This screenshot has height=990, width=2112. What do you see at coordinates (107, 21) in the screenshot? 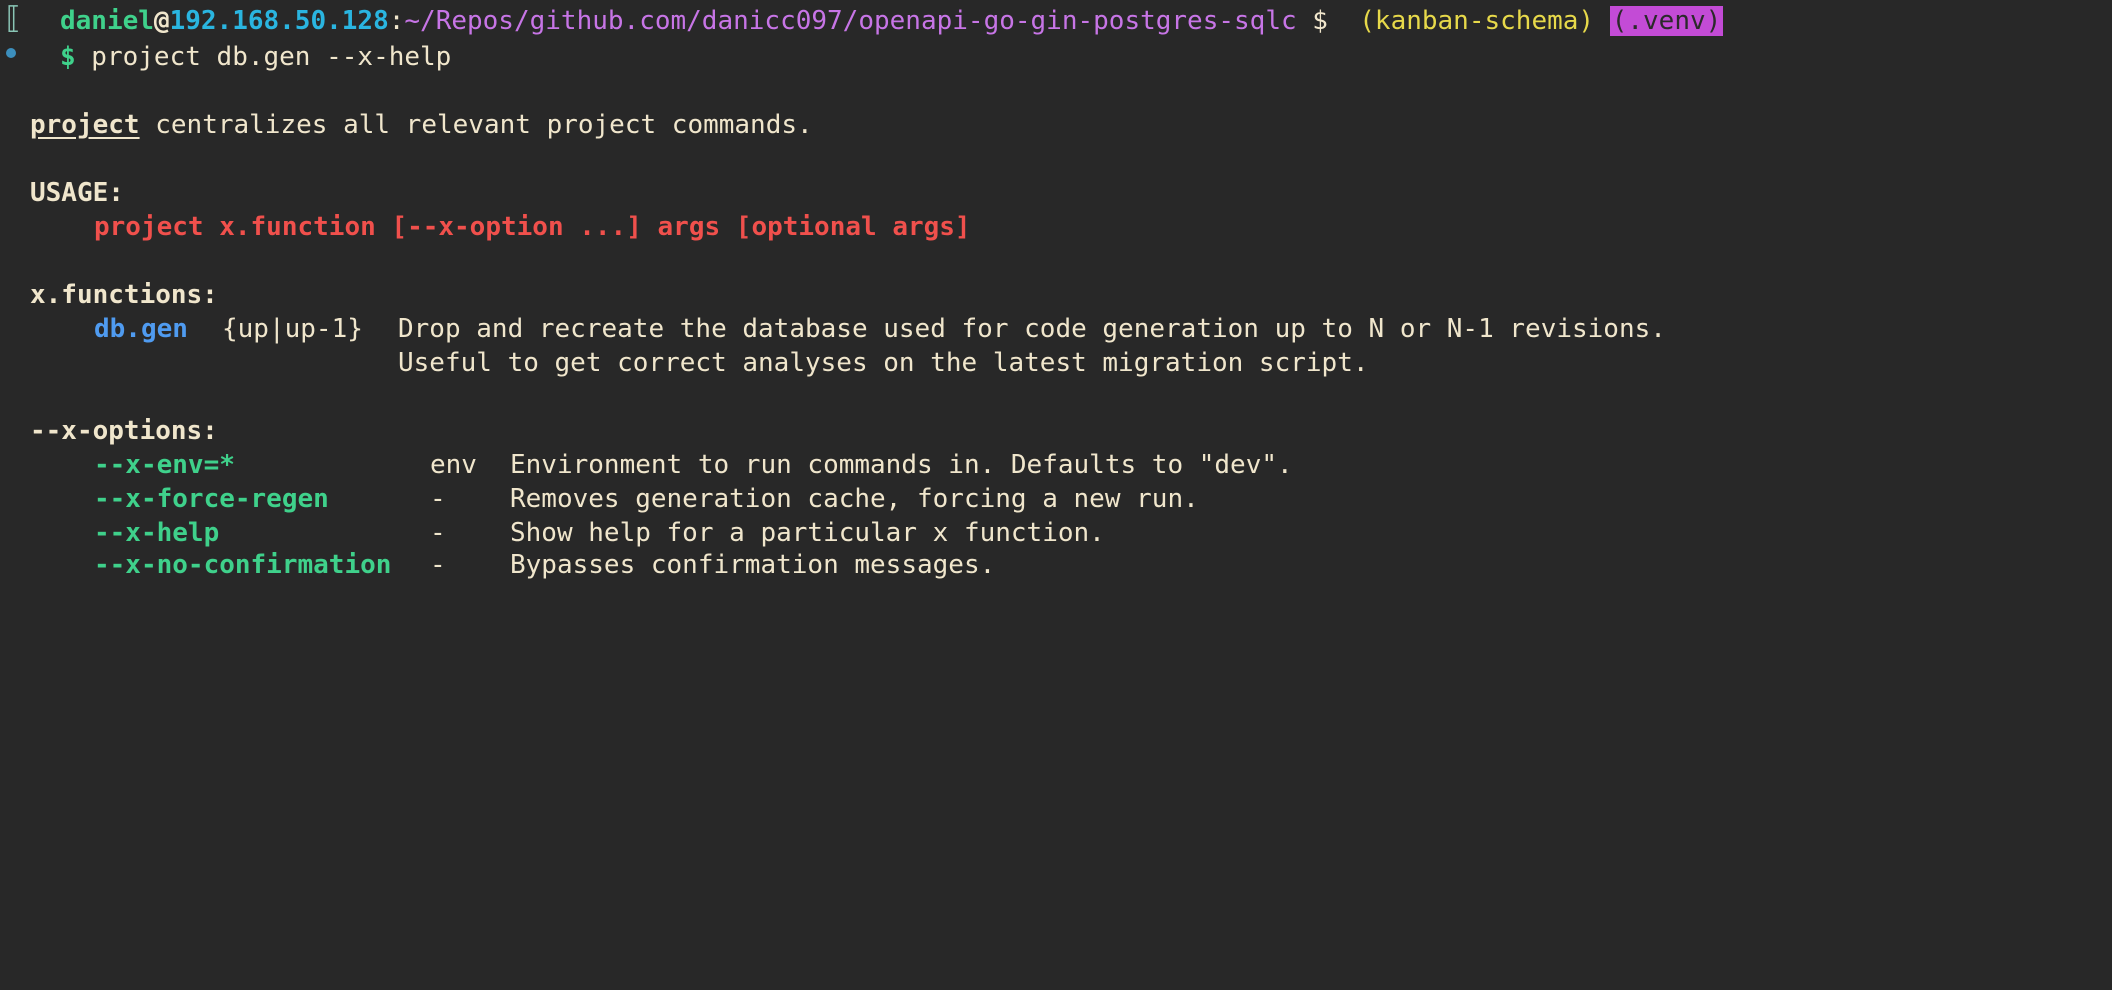
I see `prompt-user: daniel` at bounding box center [107, 21].